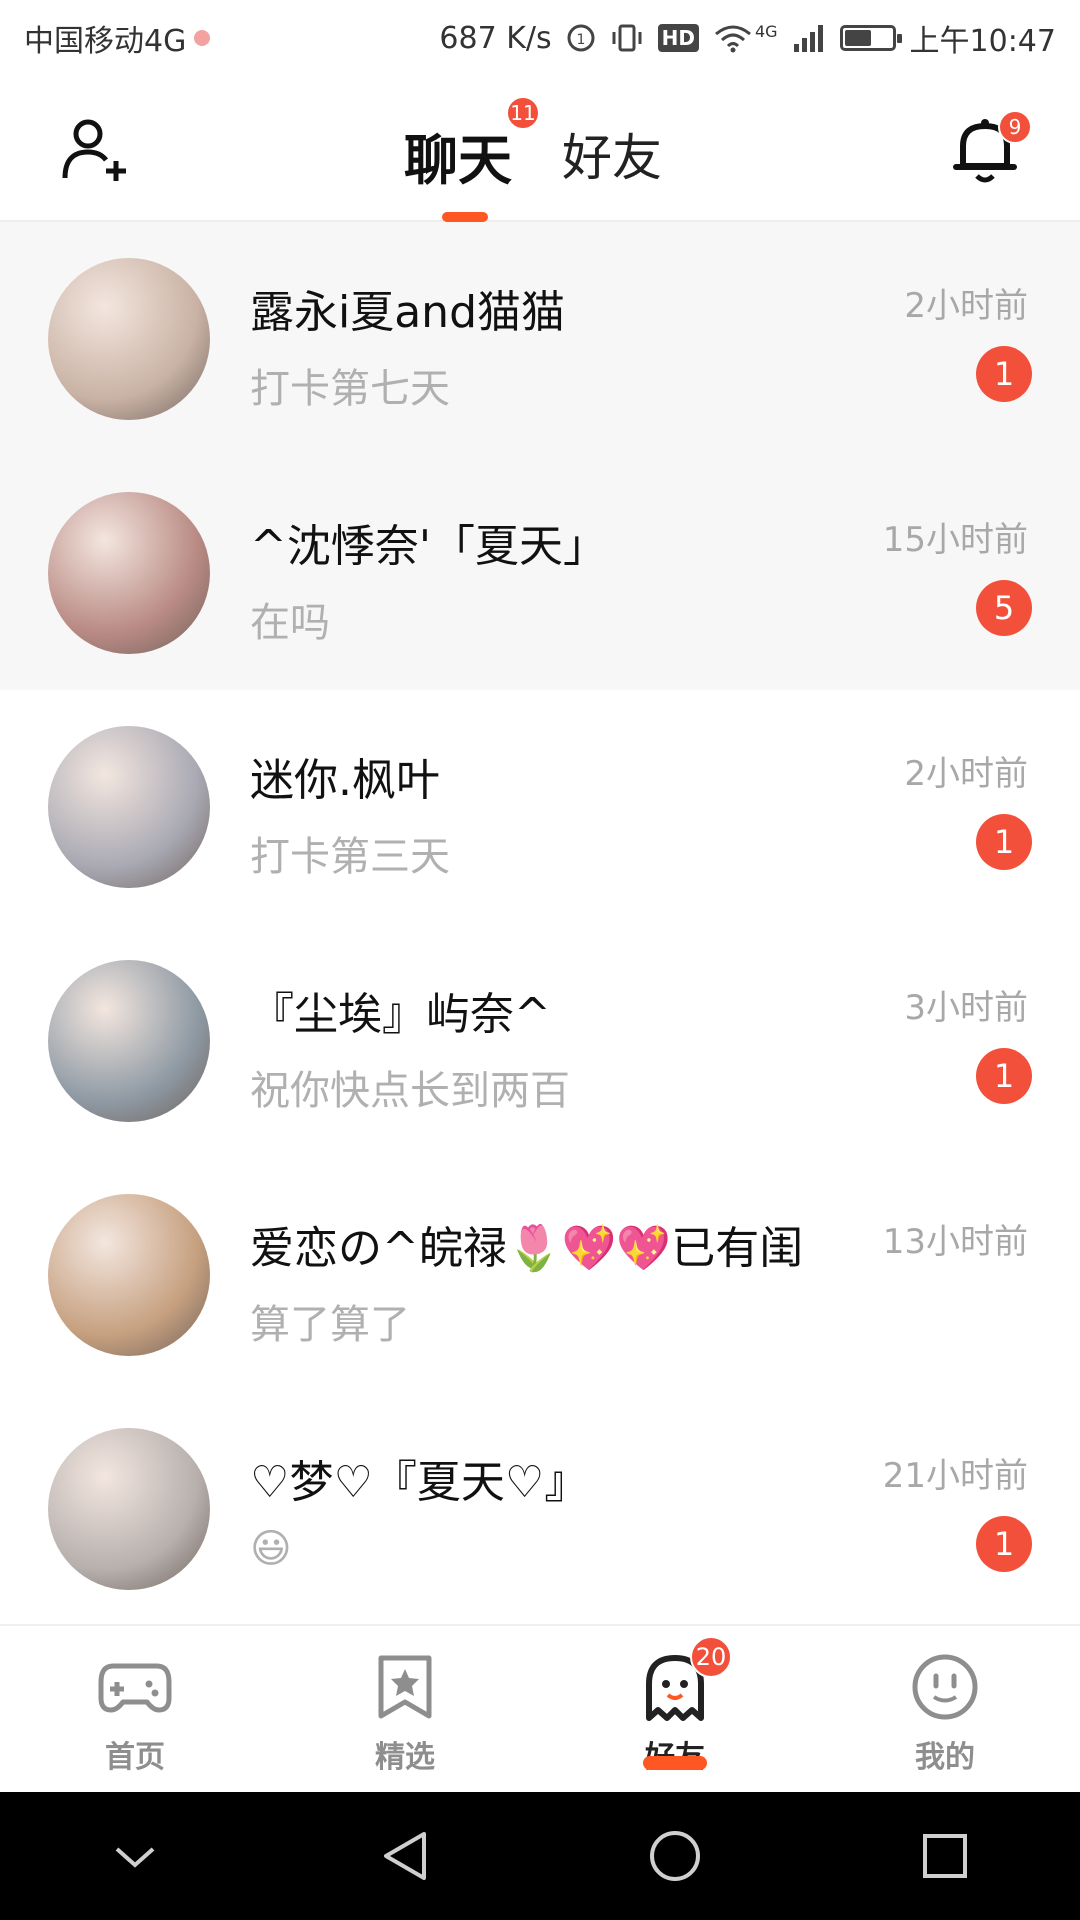 The image size is (1080, 1920). I want to click on battery-icon, so click(870, 38).